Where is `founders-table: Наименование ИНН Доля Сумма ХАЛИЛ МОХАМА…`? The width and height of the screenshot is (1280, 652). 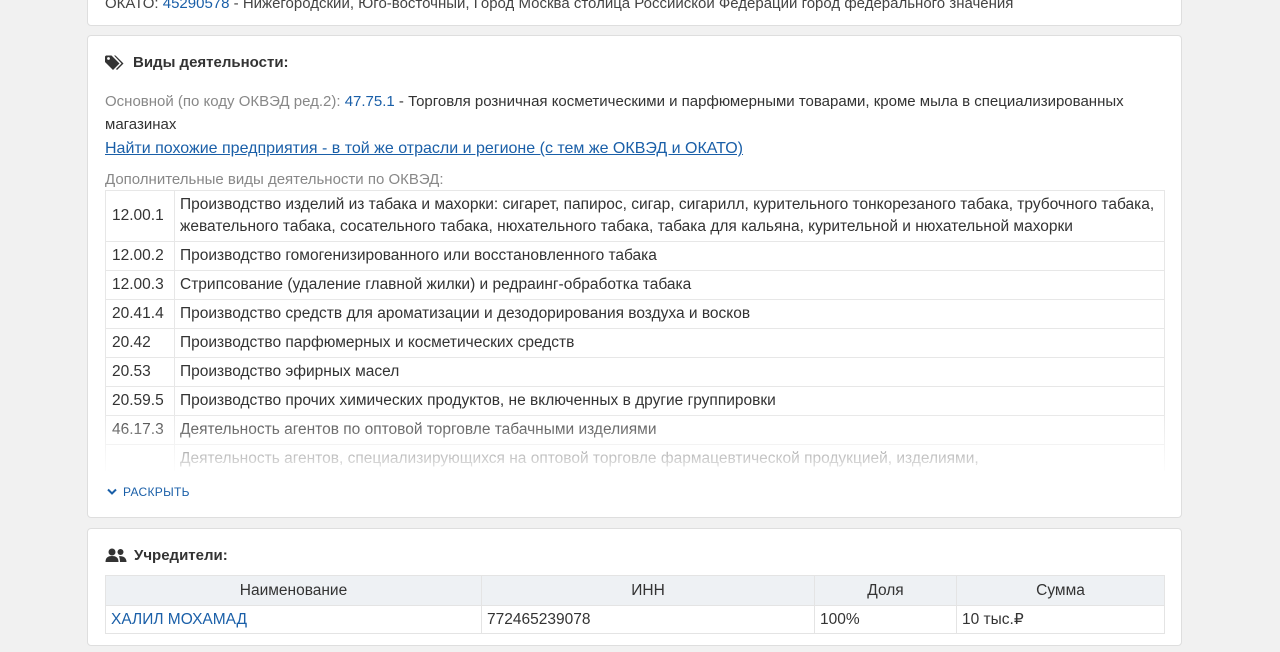 founders-table: Наименование ИНН Доля Сумма ХАЛИЛ МОХАМА… is located at coordinates (635, 604).